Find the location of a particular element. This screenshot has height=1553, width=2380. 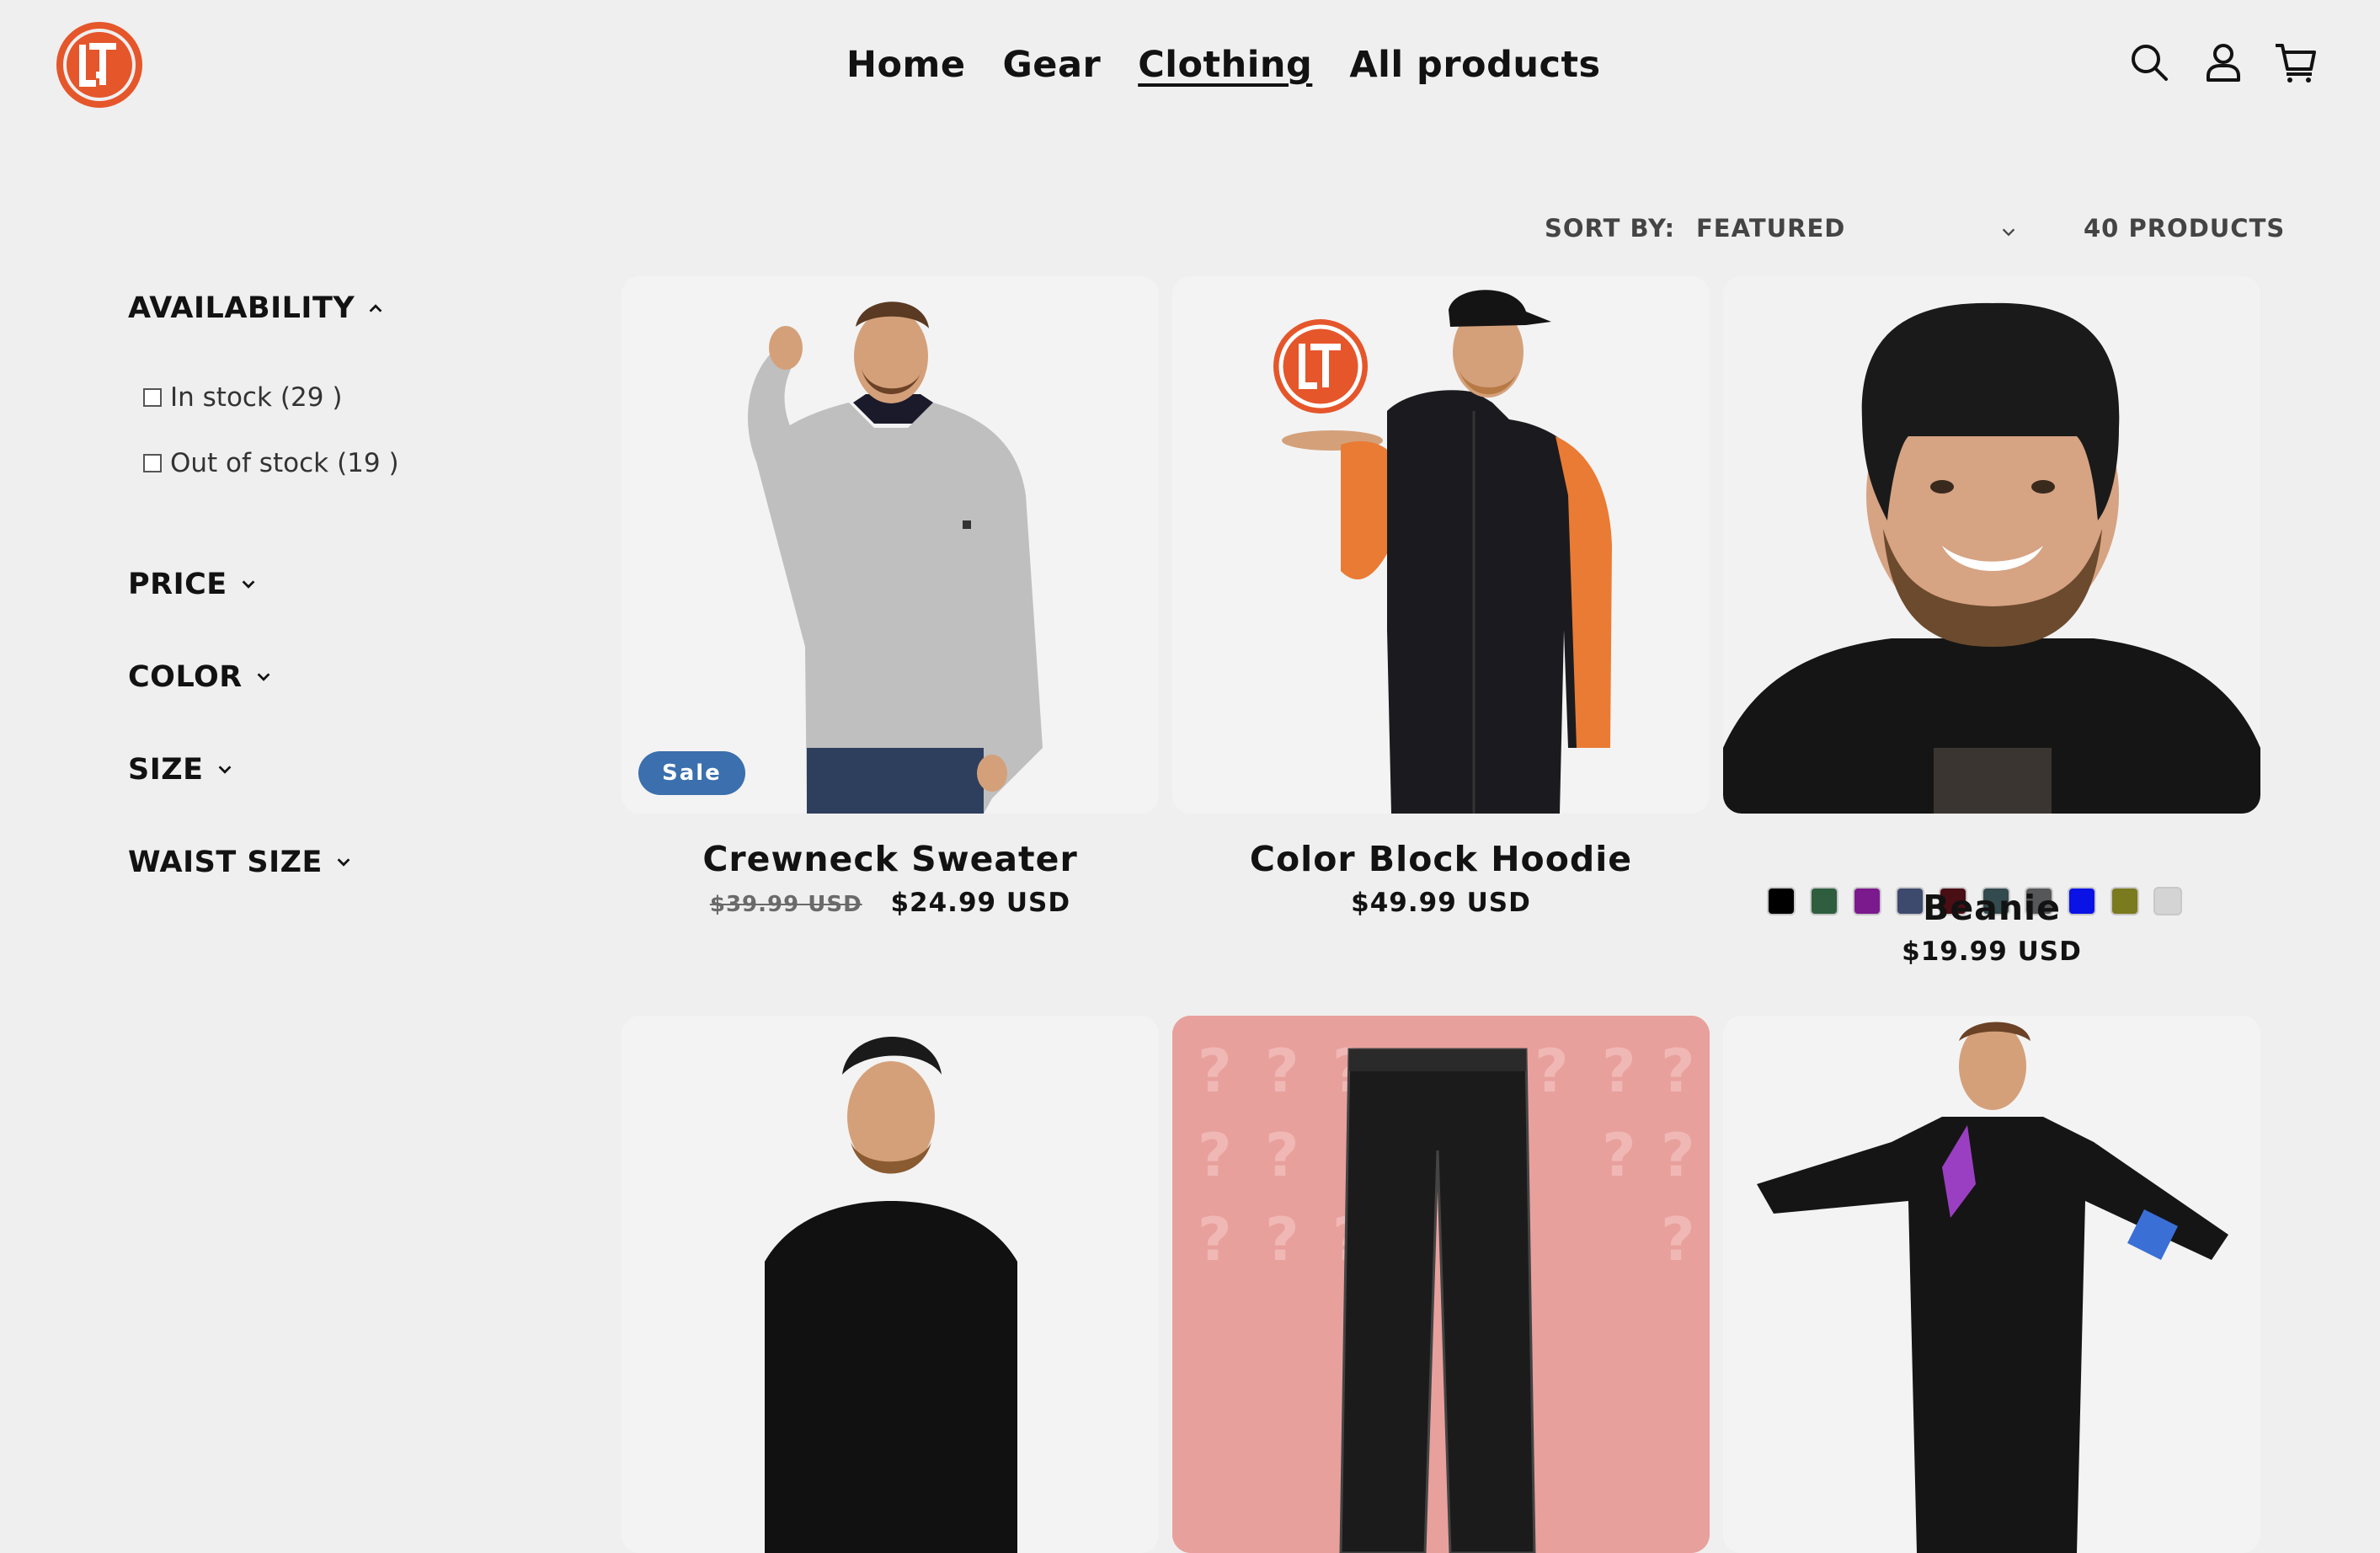

sale-price: $24.99 USD is located at coordinates (980, 903).